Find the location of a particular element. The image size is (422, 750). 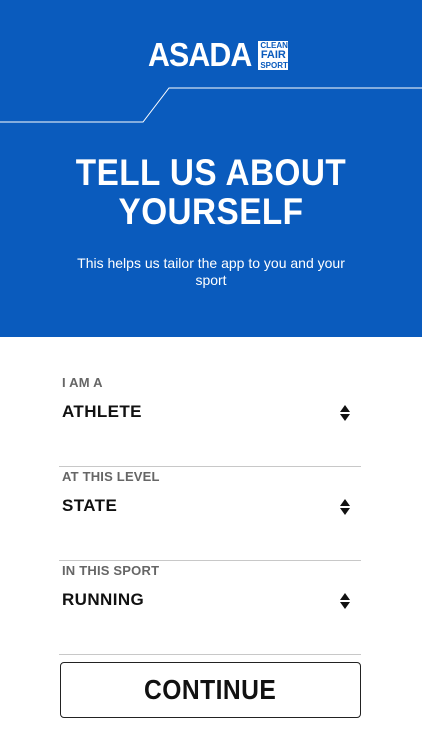

continue-button: CONTINUE is located at coordinates (210, 690).